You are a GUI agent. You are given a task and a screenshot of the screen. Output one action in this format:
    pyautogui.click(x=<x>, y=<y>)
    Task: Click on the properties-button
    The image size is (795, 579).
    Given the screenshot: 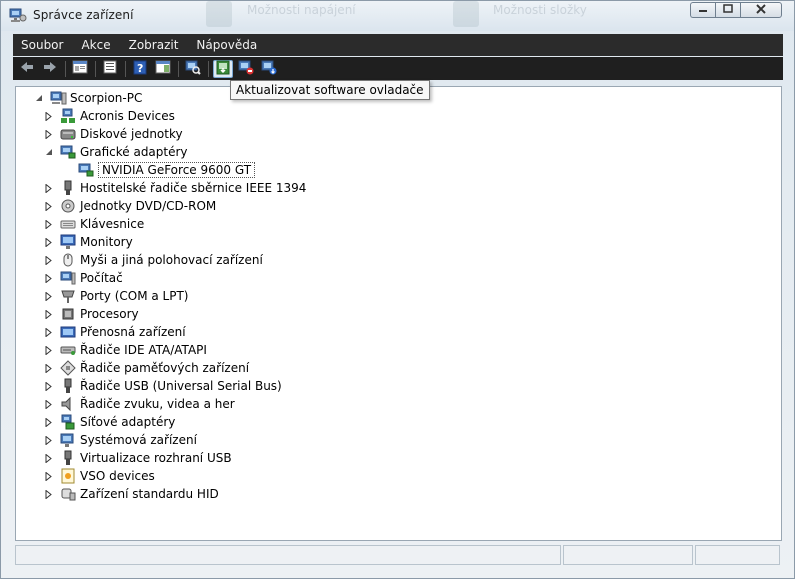 What is the action you would take?
    pyautogui.click(x=110, y=69)
    